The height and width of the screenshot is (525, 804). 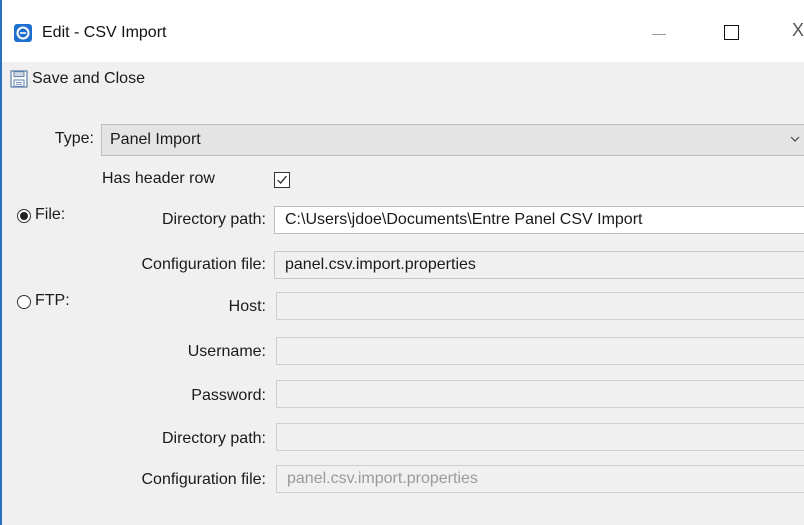 What do you see at coordinates (247, 306) in the screenshot?
I see `ftp-host-label: Host:` at bounding box center [247, 306].